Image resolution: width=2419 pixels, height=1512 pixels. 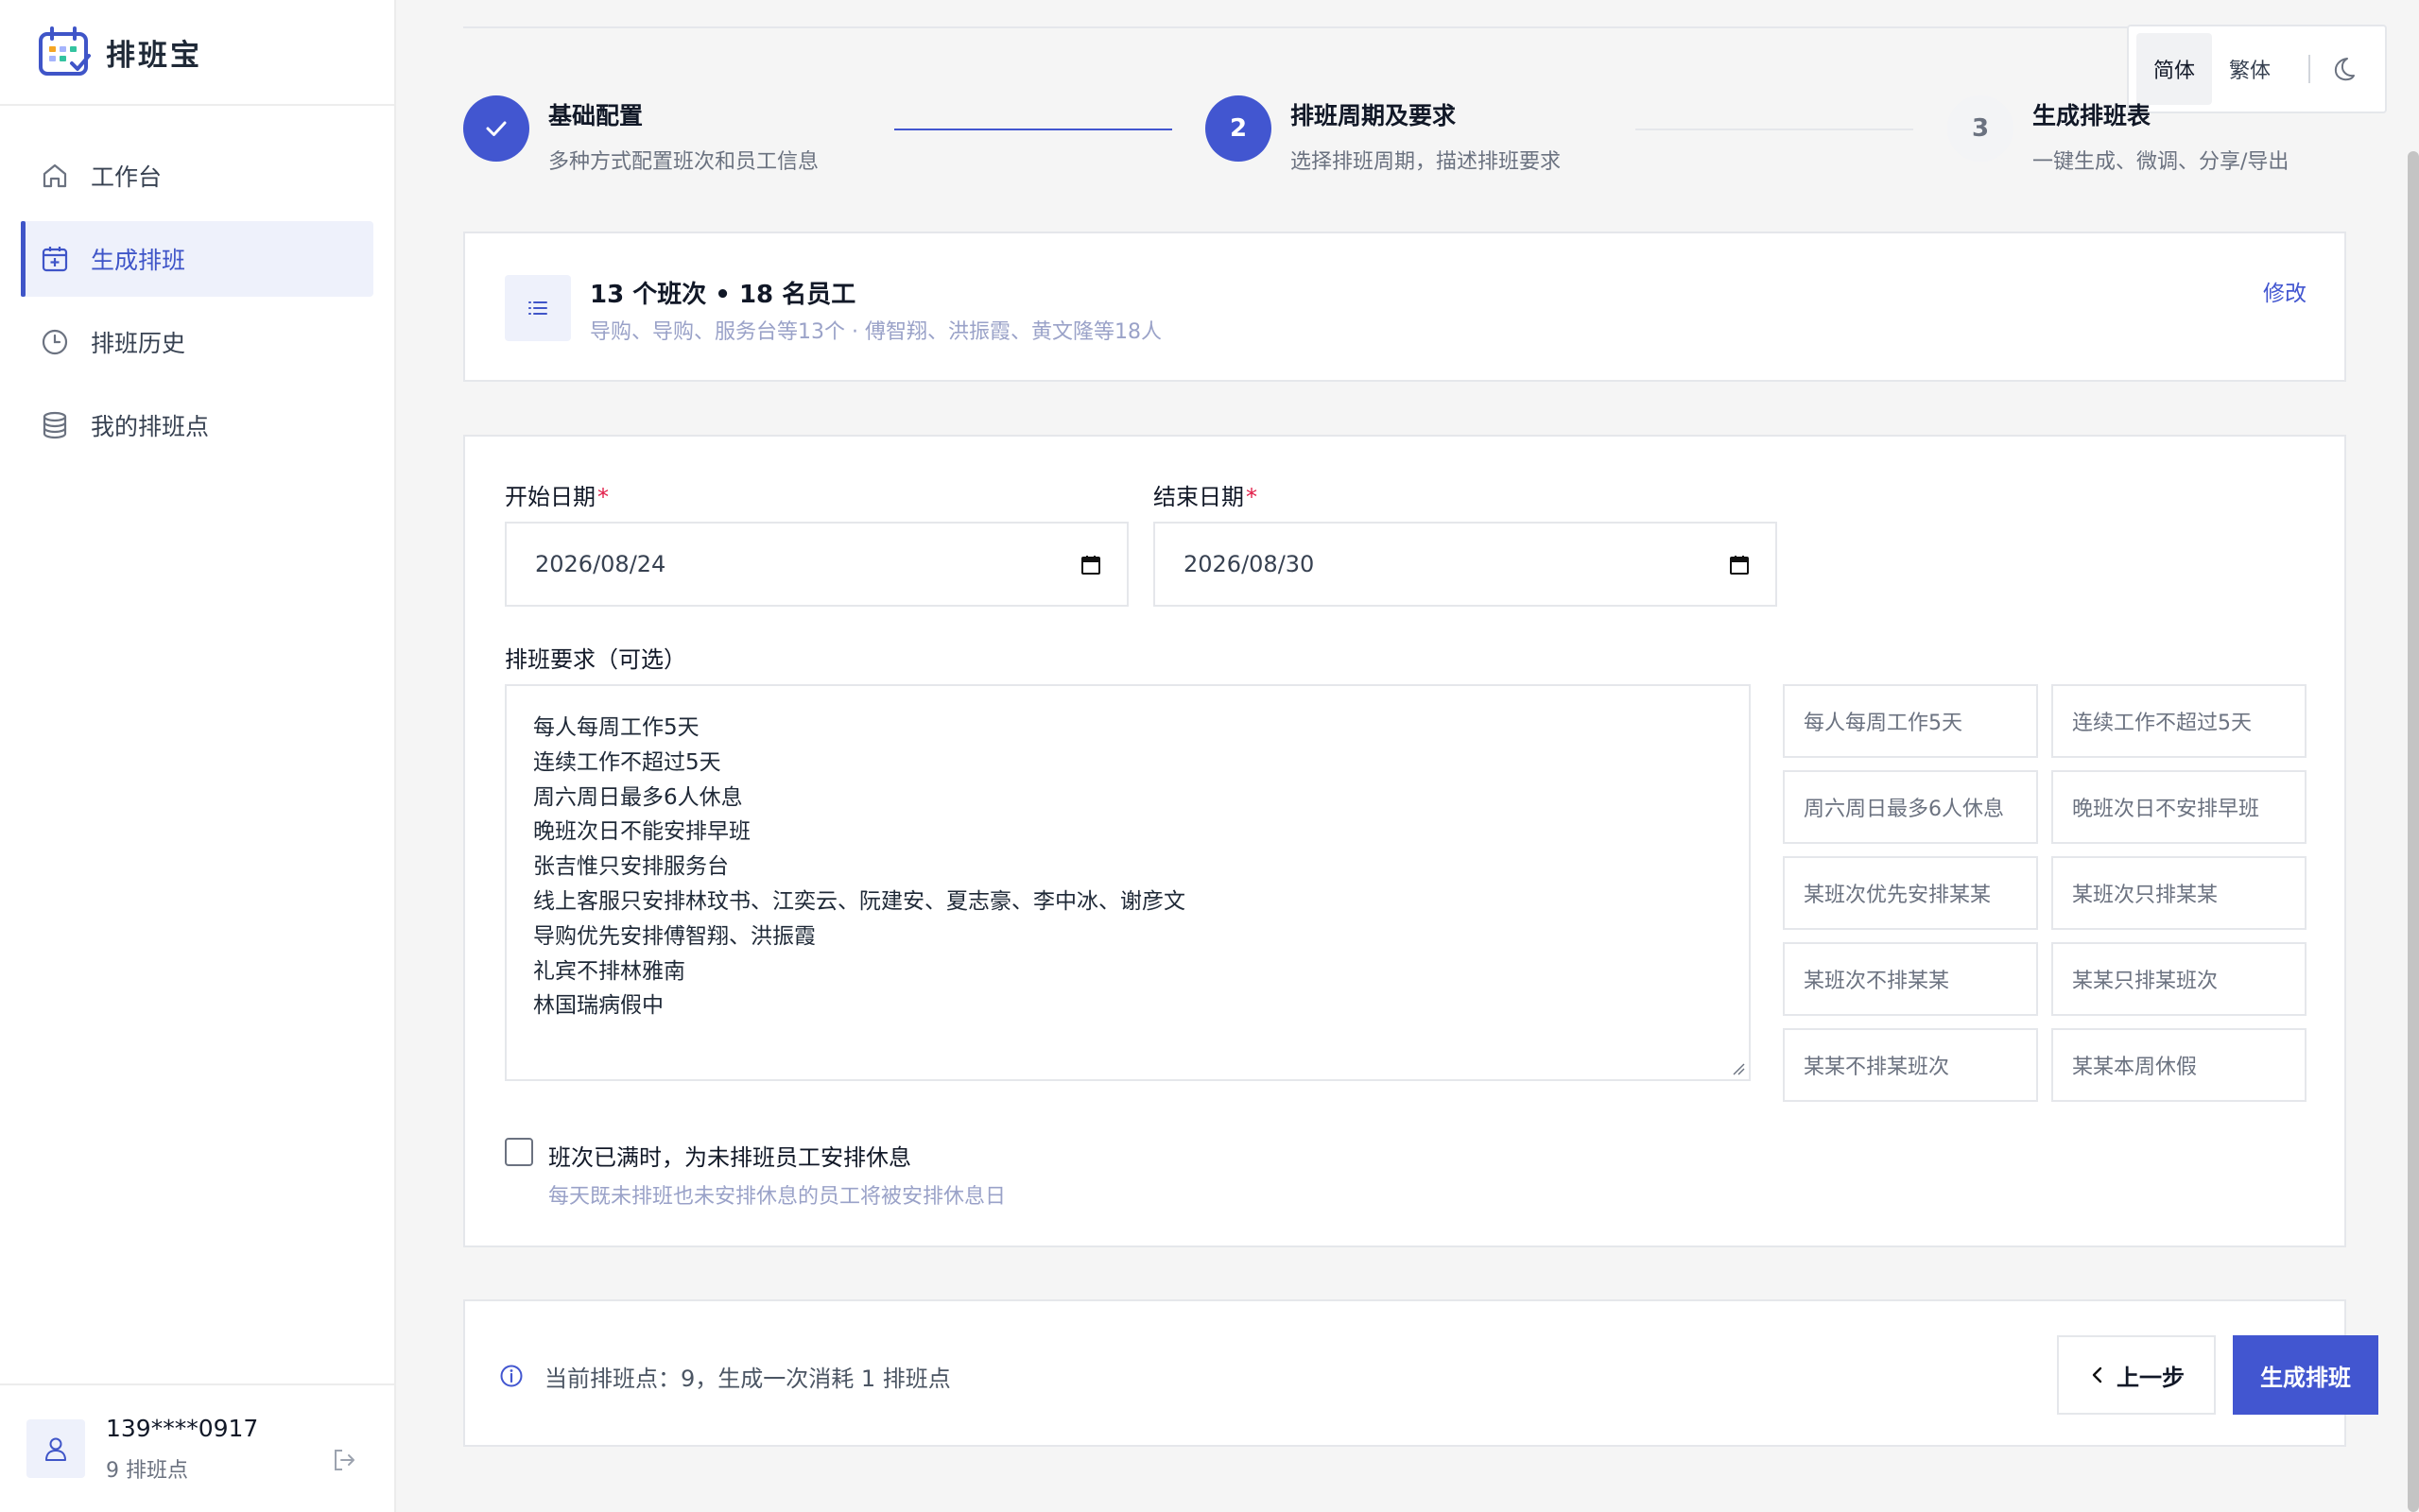 I want to click on requirement-line: 导购优先安排傅智翔、洪振霞, so click(x=675, y=936).